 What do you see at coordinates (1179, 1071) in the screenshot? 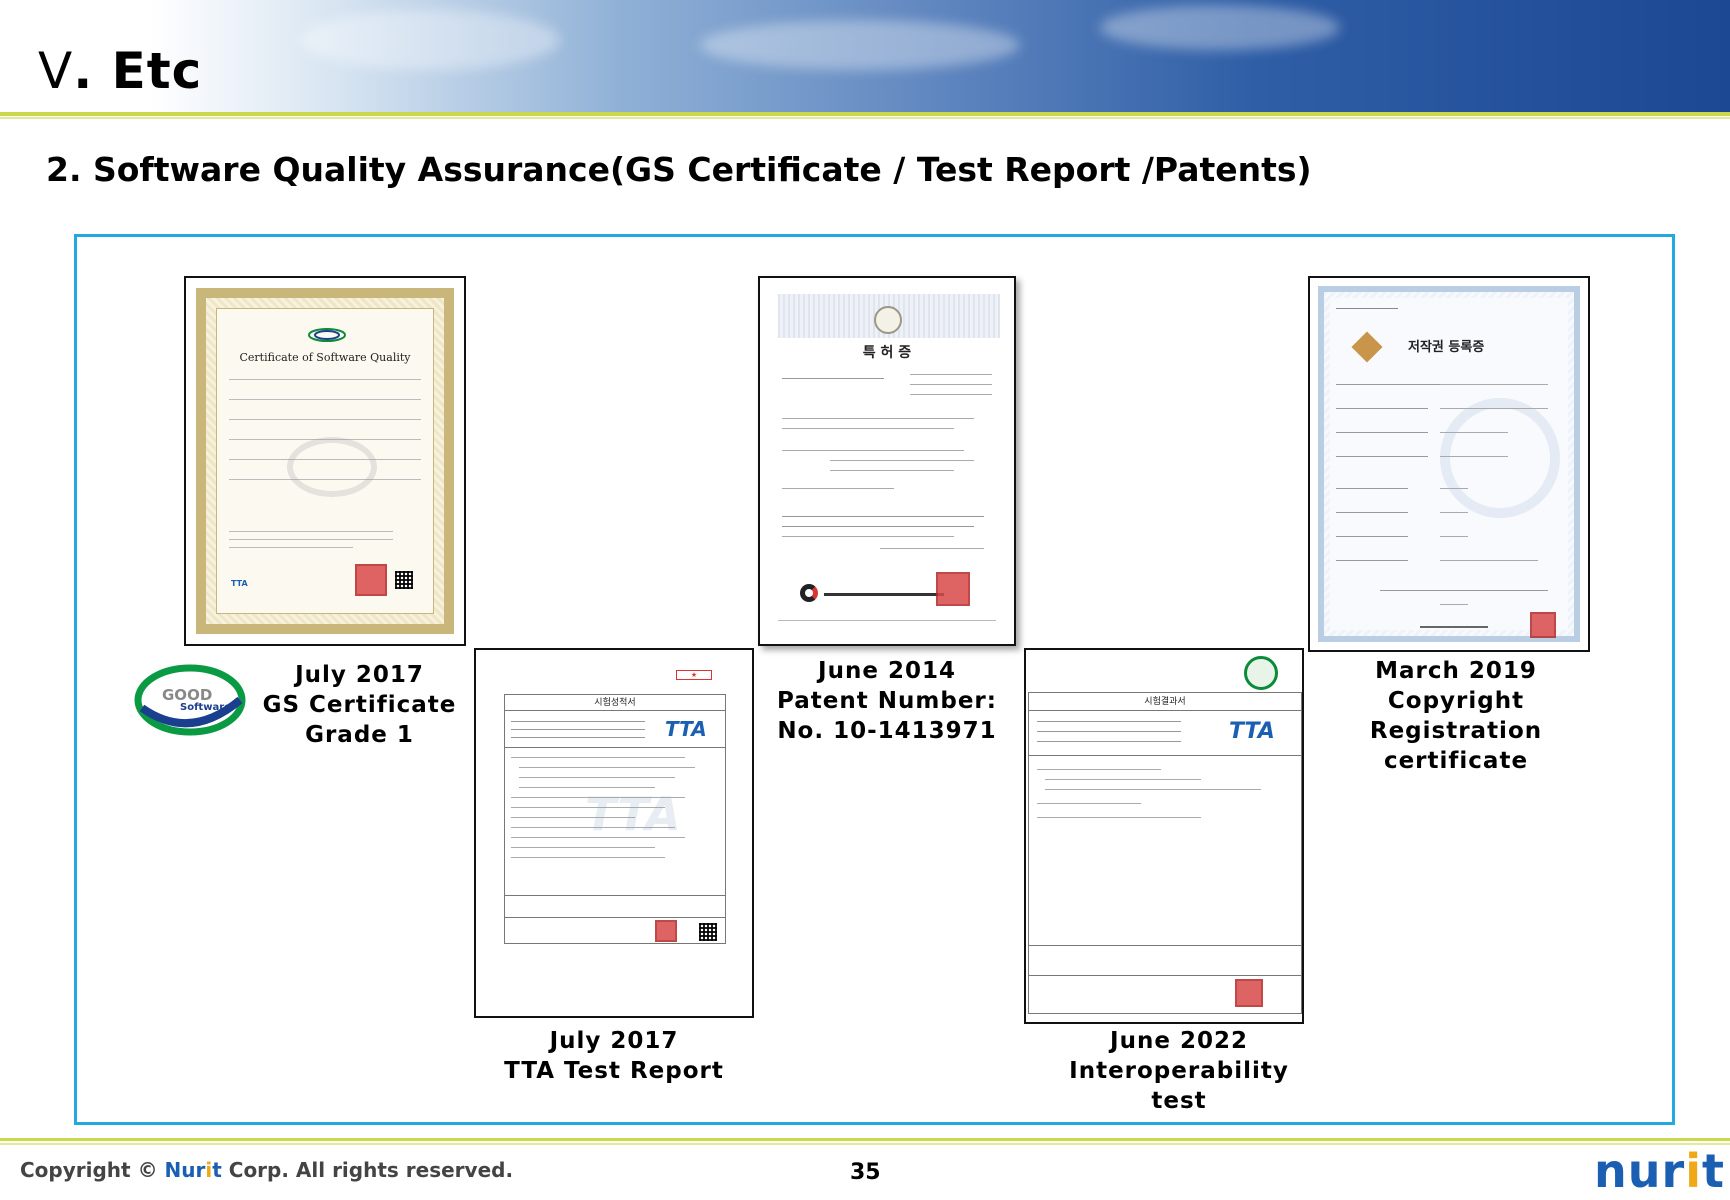
I see `caption-title: Interoperability` at bounding box center [1179, 1071].